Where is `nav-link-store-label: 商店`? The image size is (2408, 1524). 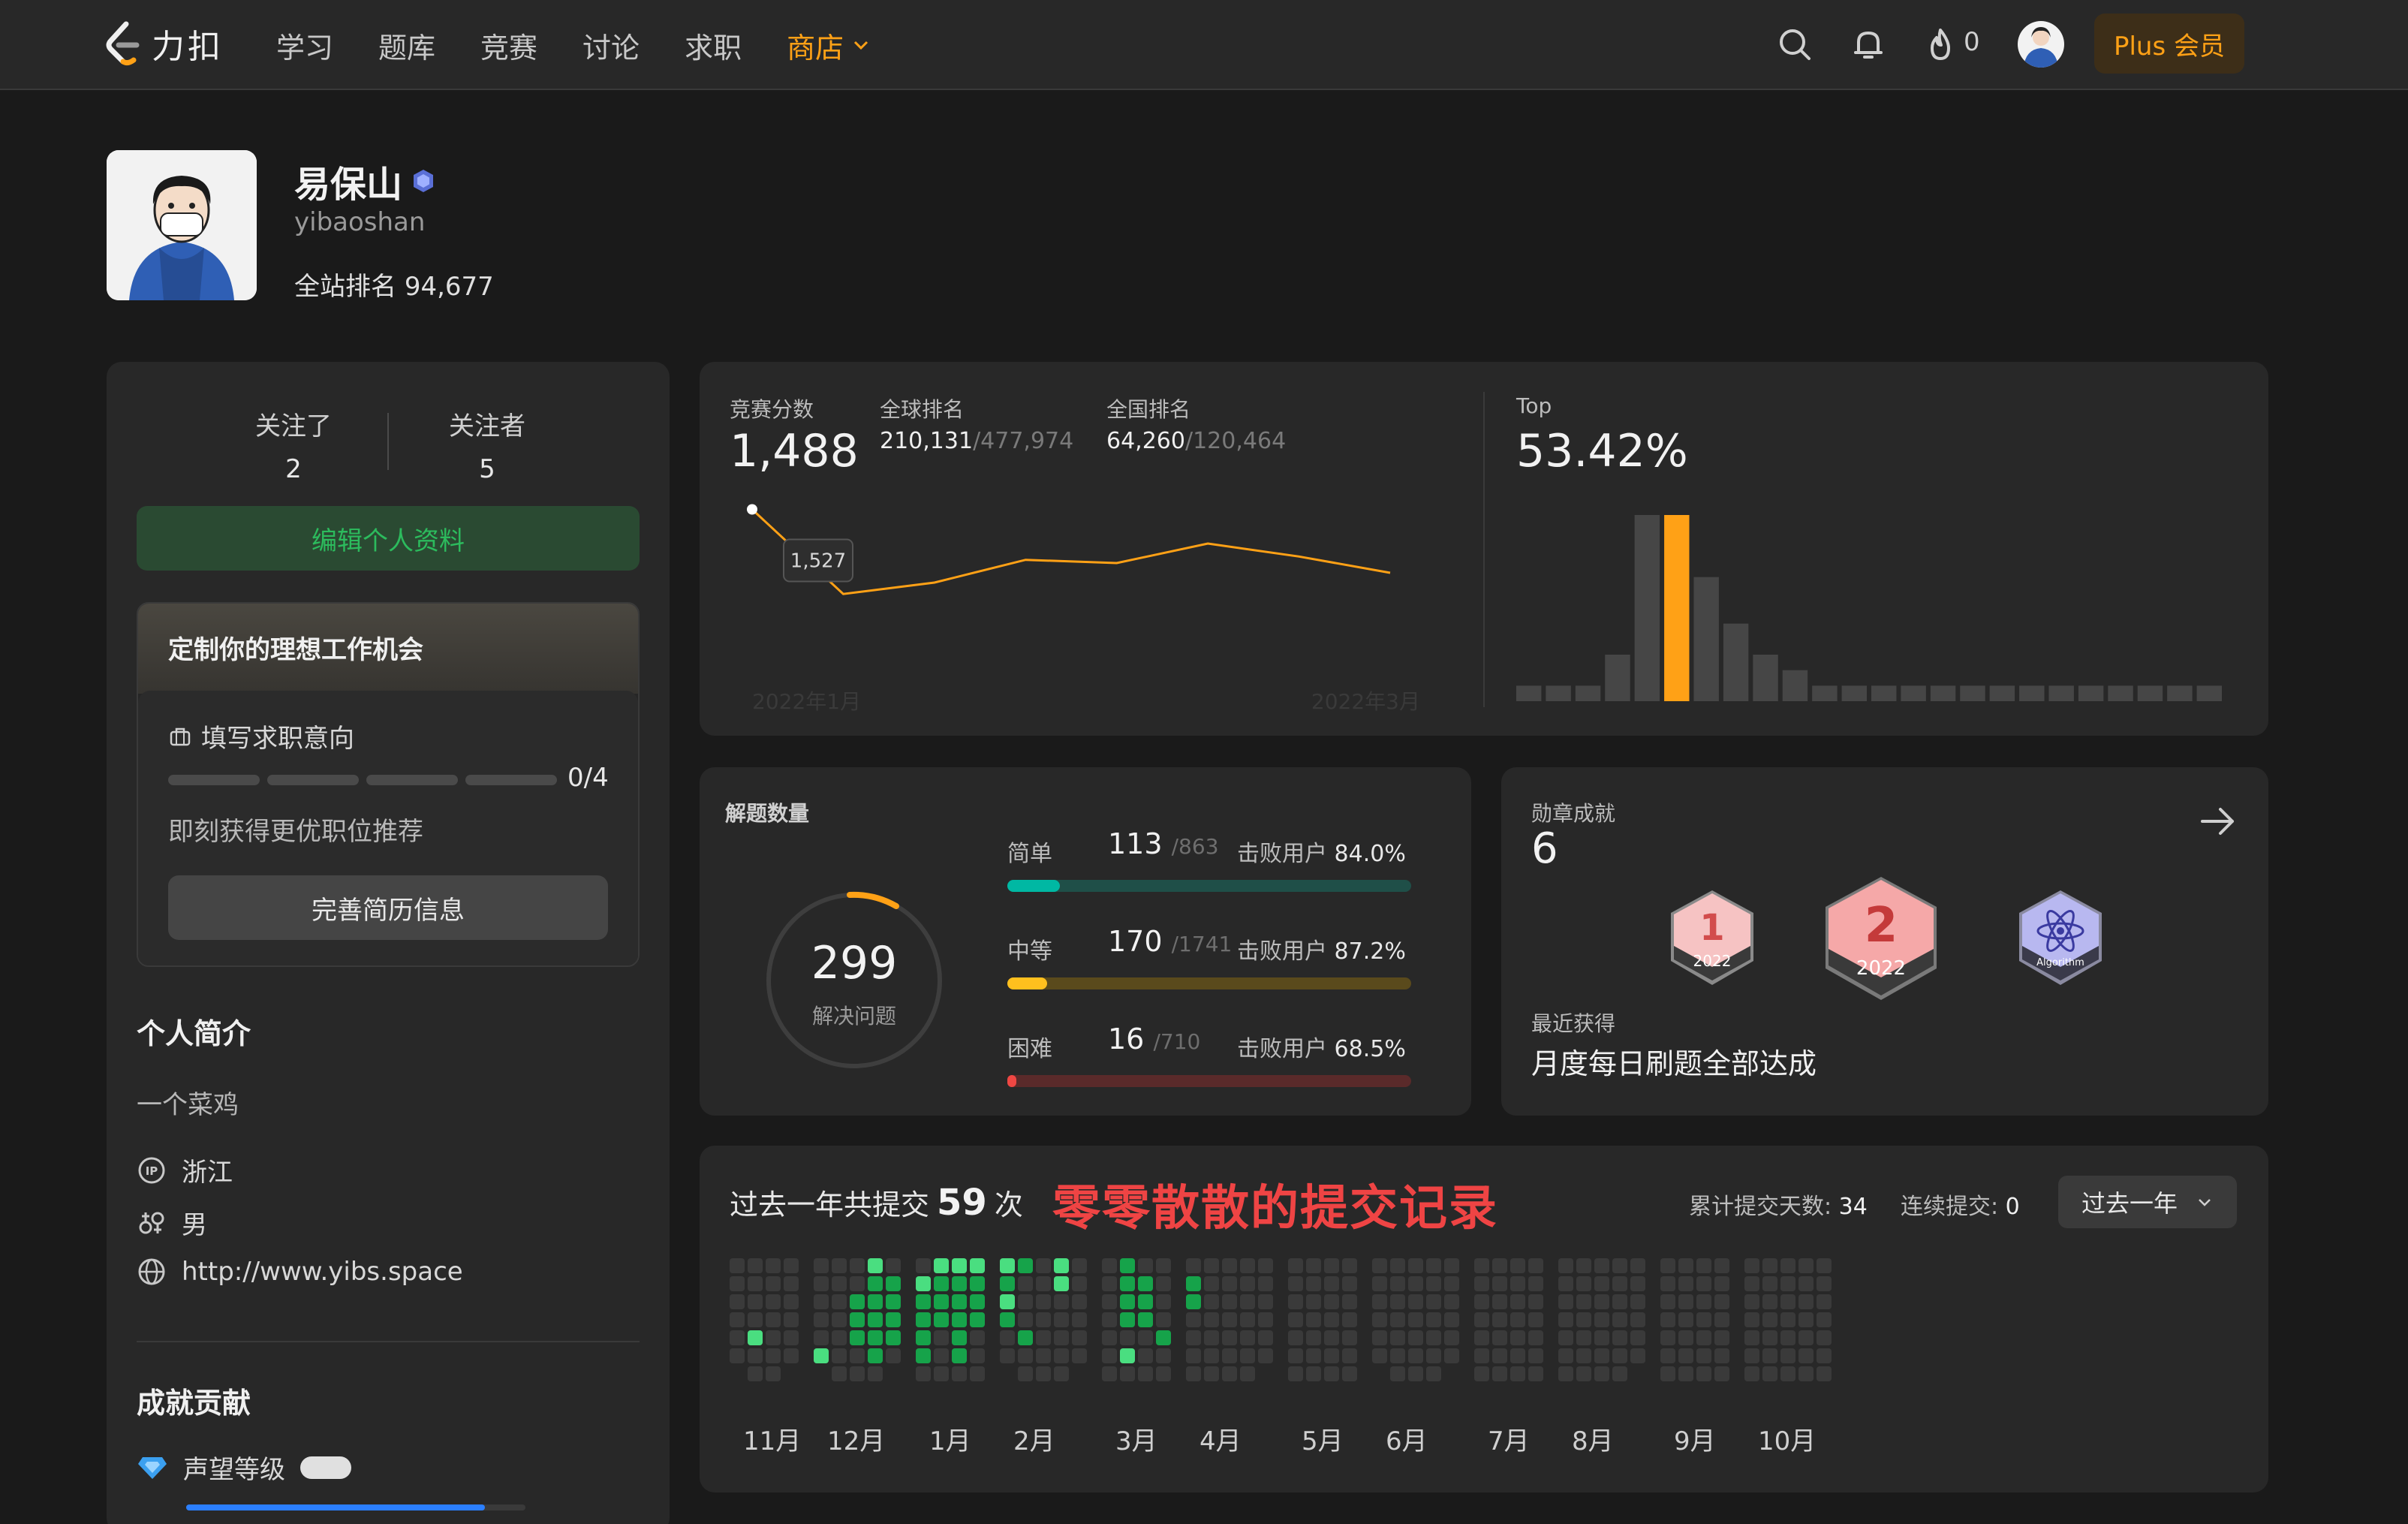 nav-link-store-label: 商店 is located at coordinates (815, 48).